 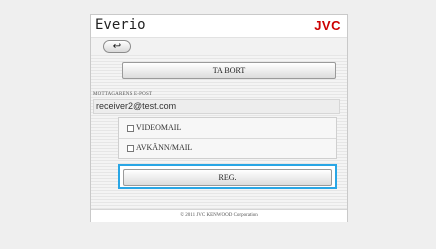 I want to click on back-arrow-icon: ↩, so click(x=117, y=46).